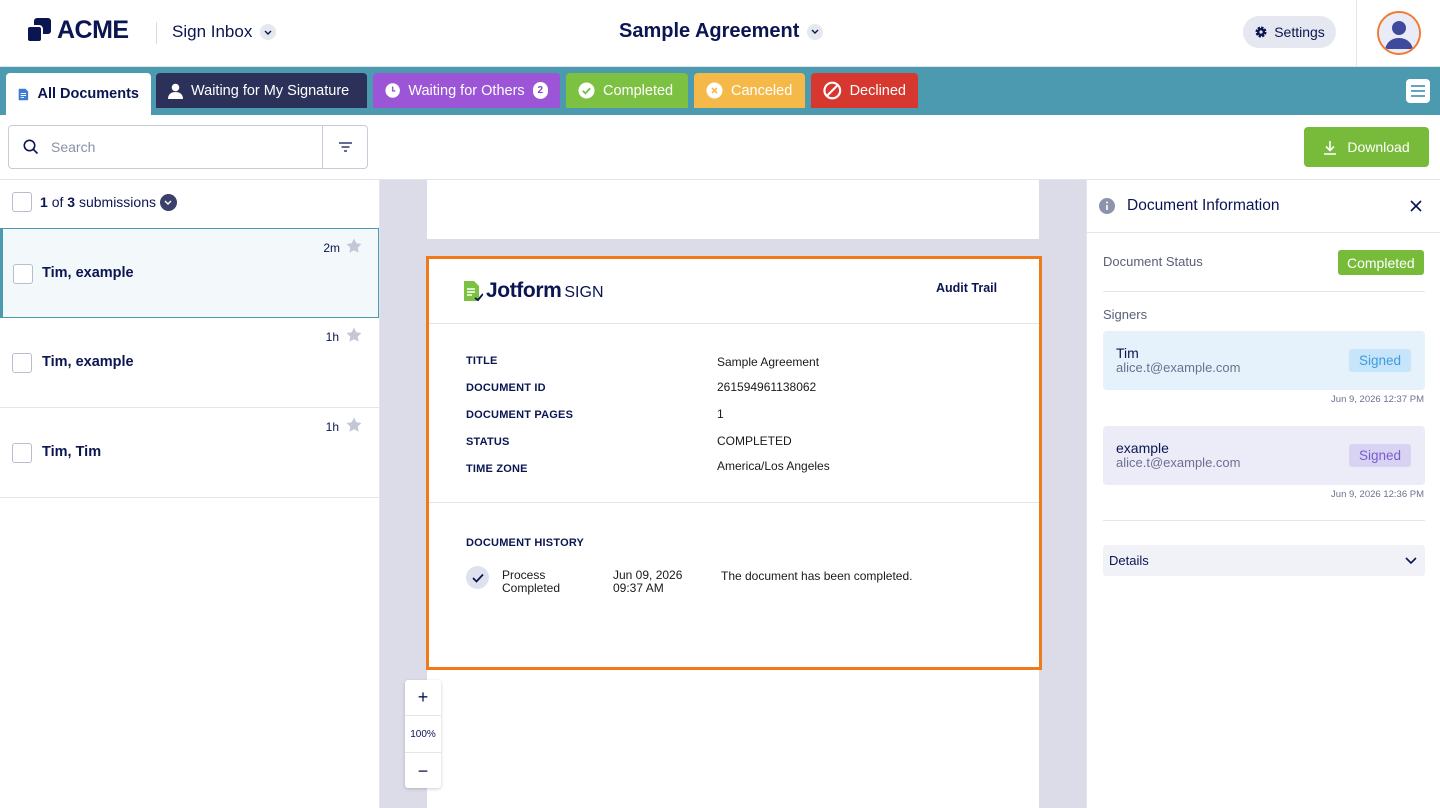 The image size is (1440, 808). I want to click on tab-label: Completed, so click(638, 90).